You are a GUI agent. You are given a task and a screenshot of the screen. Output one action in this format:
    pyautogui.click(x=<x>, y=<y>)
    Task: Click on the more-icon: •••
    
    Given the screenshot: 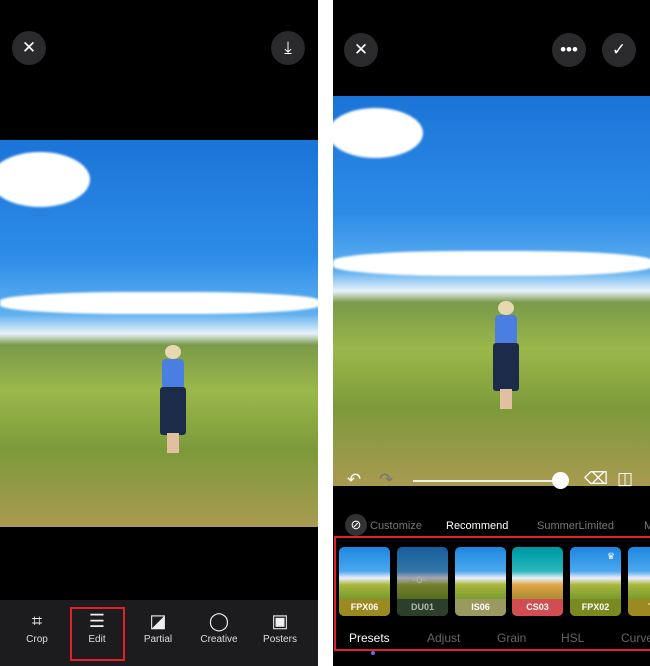 What is the action you would take?
    pyautogui.click(x=569, y=49)
    